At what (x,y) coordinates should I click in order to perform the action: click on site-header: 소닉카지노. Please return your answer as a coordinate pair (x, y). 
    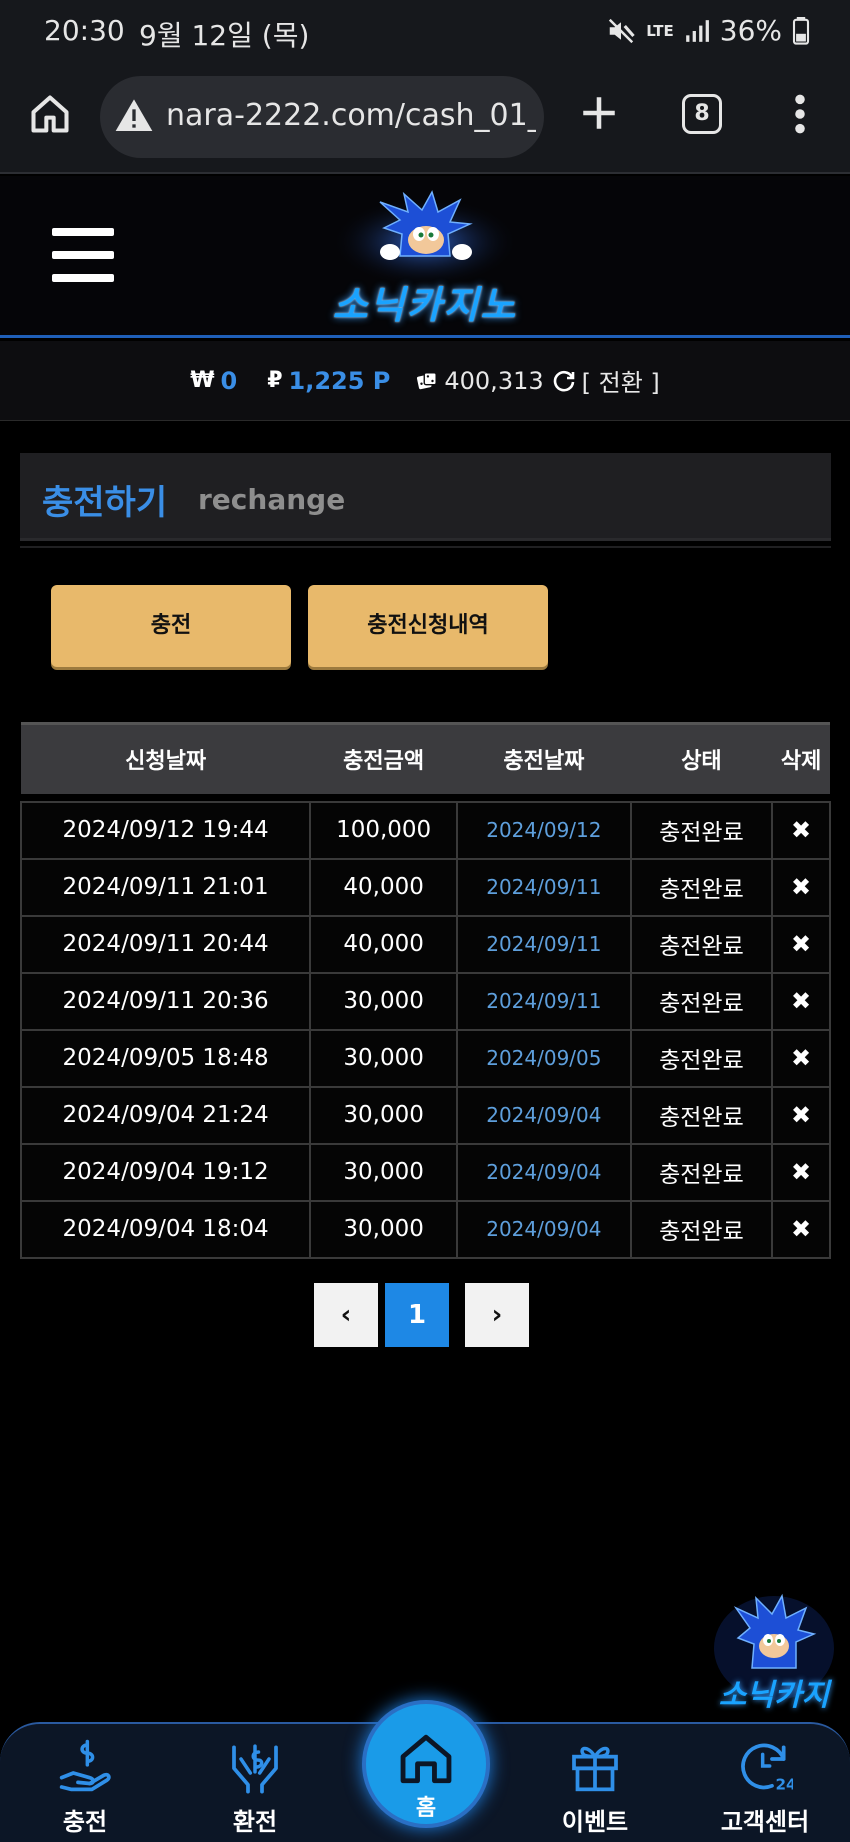
    Looking at the image, I should click on (425, 257).